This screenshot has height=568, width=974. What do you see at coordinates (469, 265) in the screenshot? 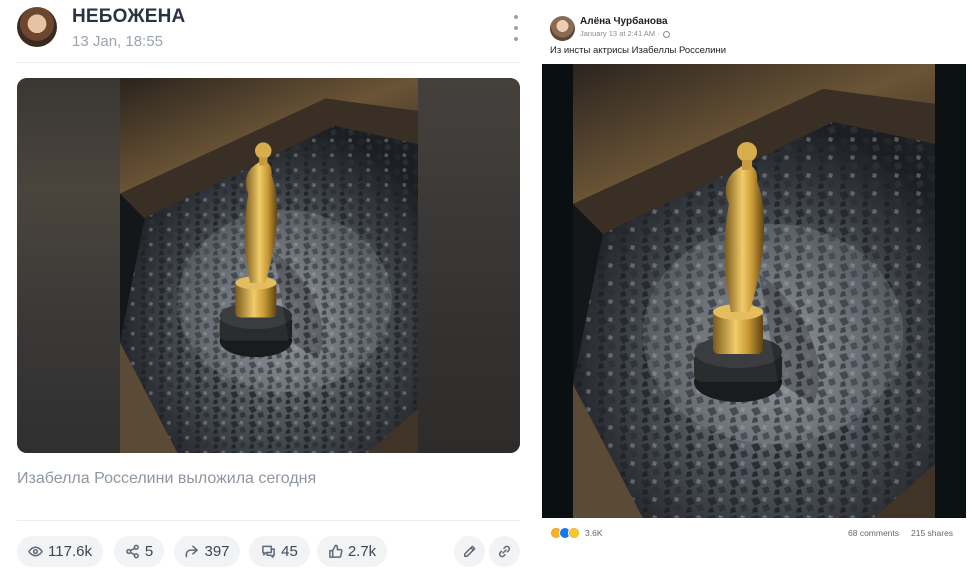
I see `image-blur-right` at bounding box center [469, 265].